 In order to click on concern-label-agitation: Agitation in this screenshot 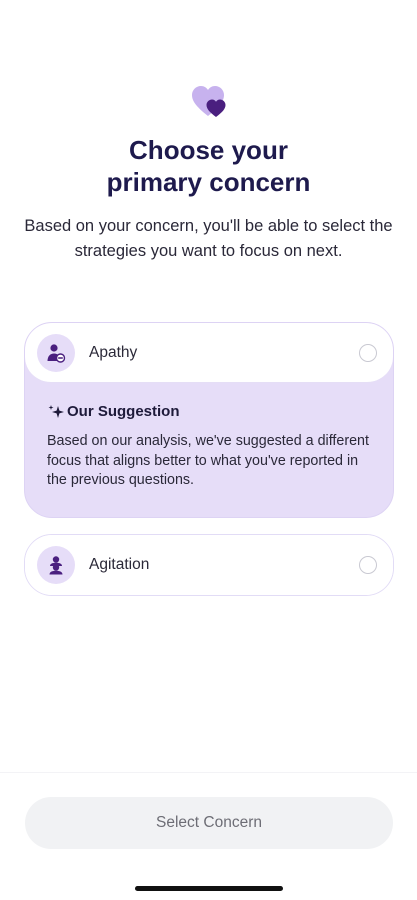, I will do `click(119, 564)`.